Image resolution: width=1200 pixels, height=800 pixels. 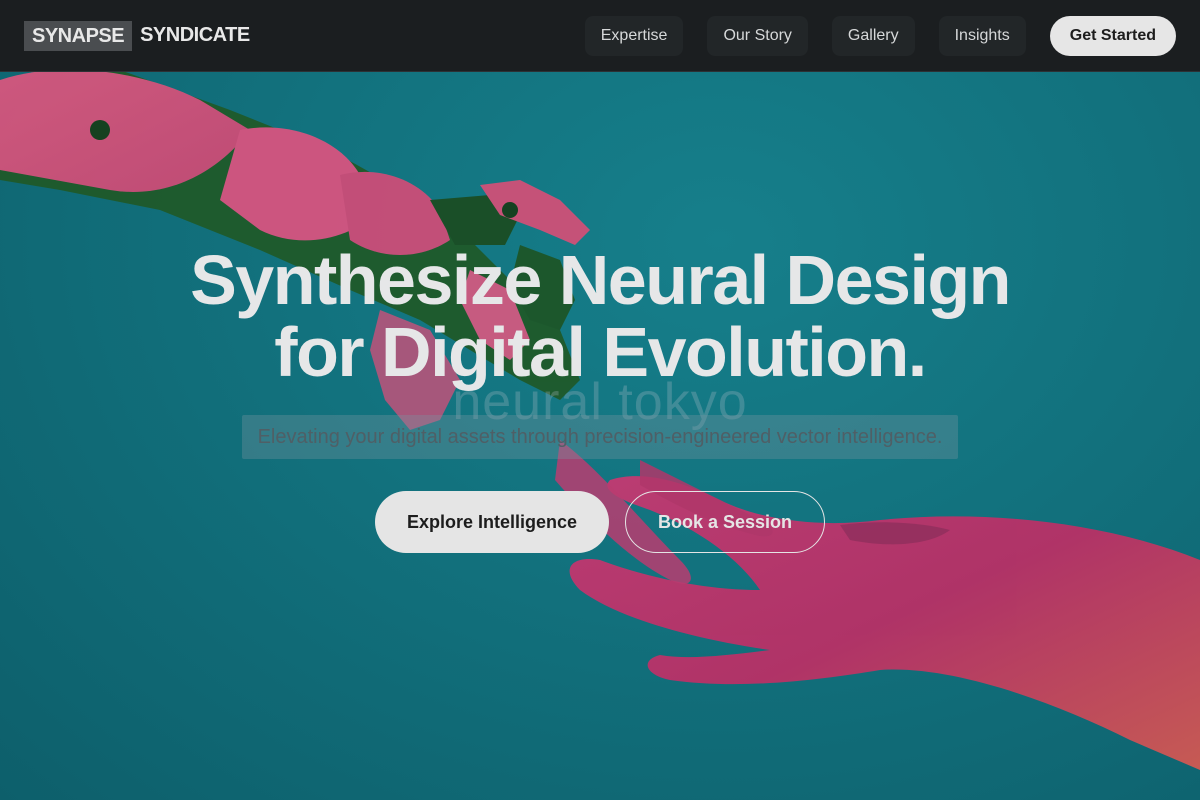 What do you see at coordinates (725, 522) in the screenshot?
I see `book-session-button: Book a Session` at bounding box center [725, 522].